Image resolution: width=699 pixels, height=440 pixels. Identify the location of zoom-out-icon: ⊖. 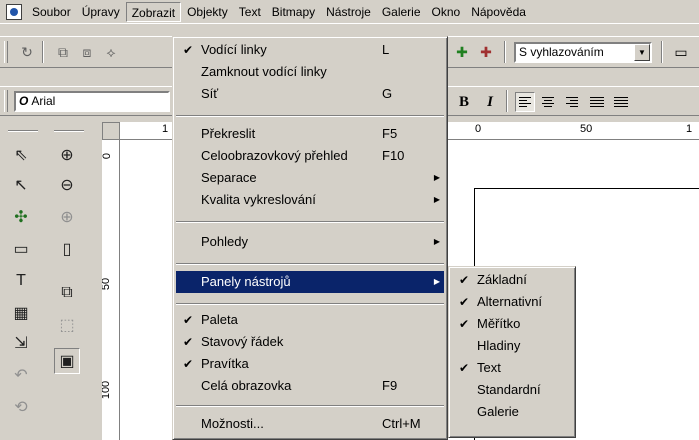
(67, 185).